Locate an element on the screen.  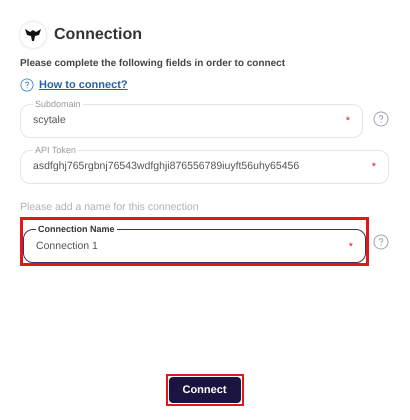
text-field: API Token asdfghj765rgbnj76543wdfghji876556789iuyft56uhy65456 * is located at coordinates (204, 165).